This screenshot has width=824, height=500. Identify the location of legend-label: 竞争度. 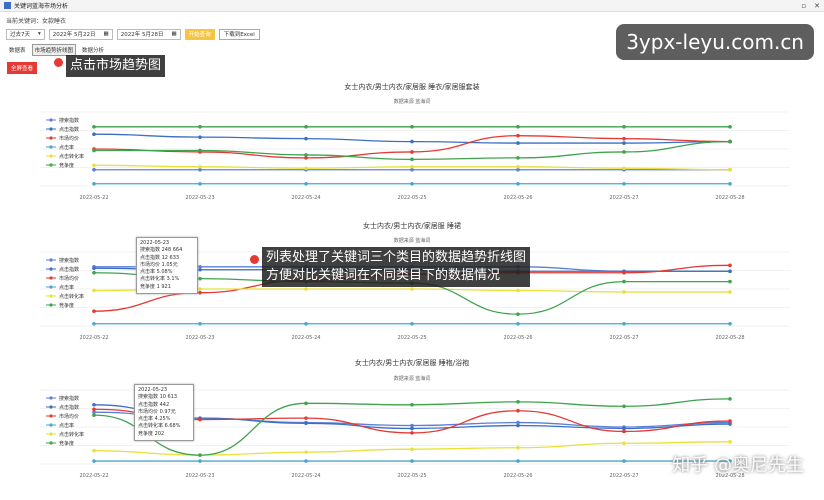
(66, 165).